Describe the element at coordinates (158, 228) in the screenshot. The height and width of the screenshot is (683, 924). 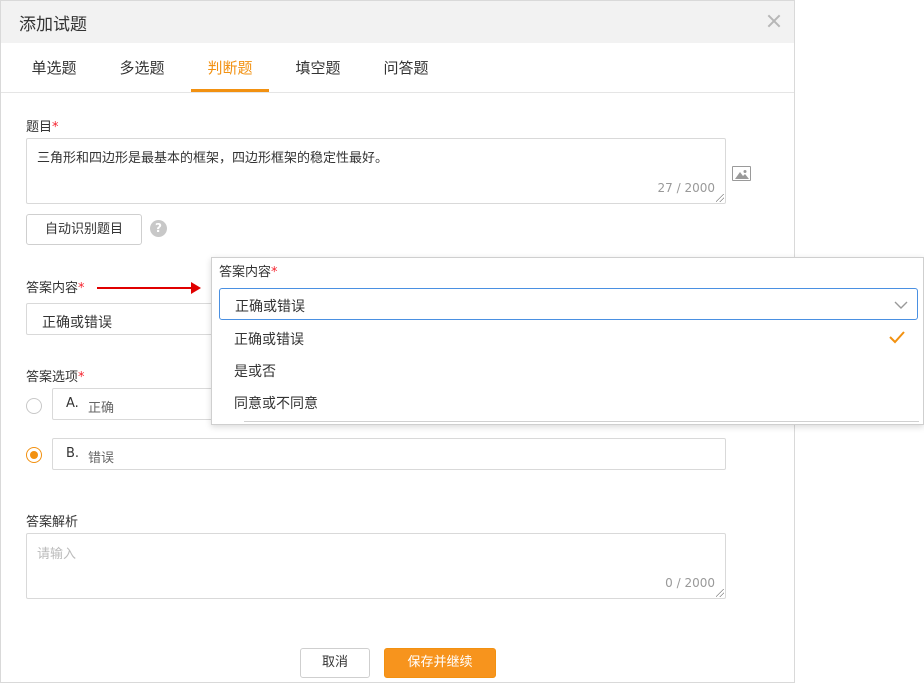
I see `help-icon: ?` at that location.